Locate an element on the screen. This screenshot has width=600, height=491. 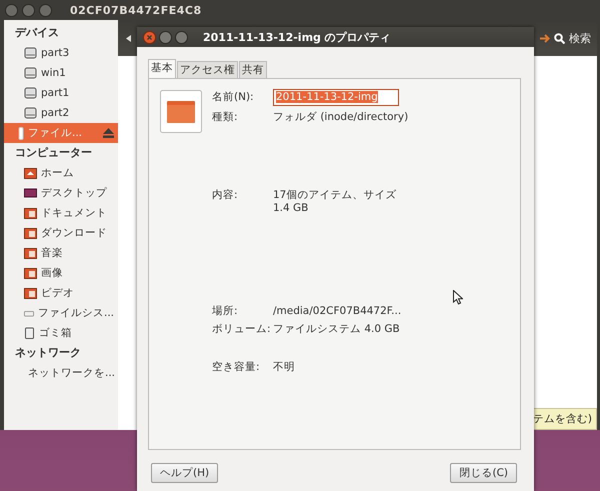
back-arrow-icon is located at coordinates (128, 38).